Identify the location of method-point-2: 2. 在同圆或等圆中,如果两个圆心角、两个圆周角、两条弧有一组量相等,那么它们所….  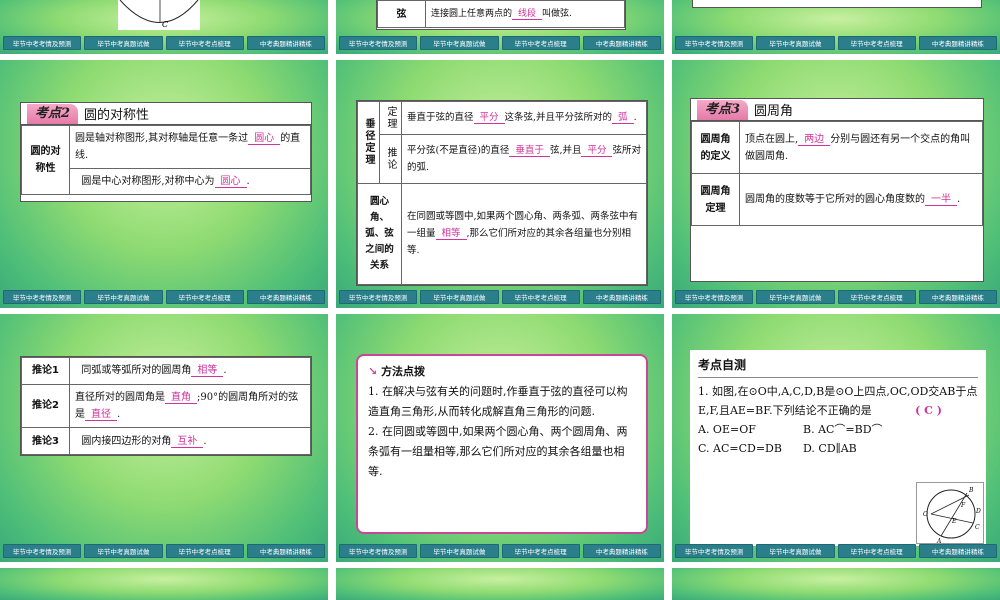
(498, 451).